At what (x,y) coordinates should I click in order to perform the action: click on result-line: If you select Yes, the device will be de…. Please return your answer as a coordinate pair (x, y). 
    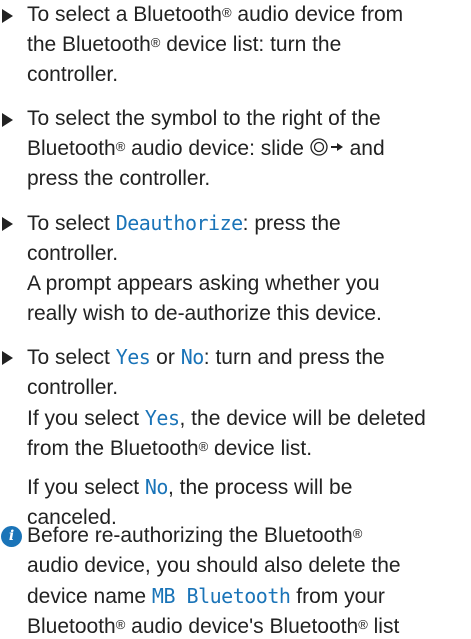
    Looking at the image, I should click on (249, 418).